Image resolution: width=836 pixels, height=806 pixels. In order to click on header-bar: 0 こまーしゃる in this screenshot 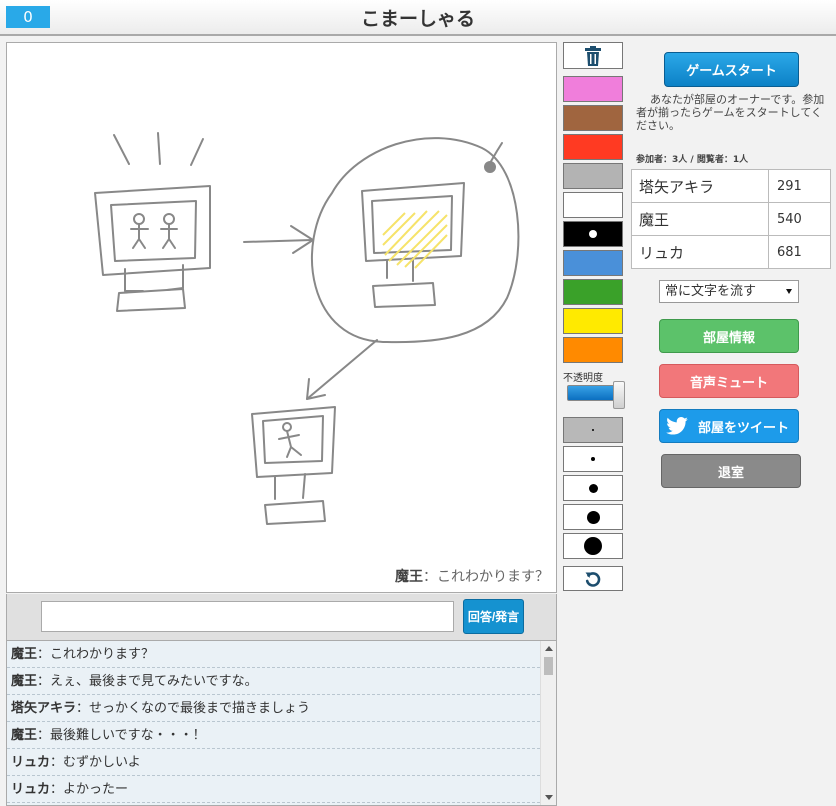, I will do `click(418, 18)`.